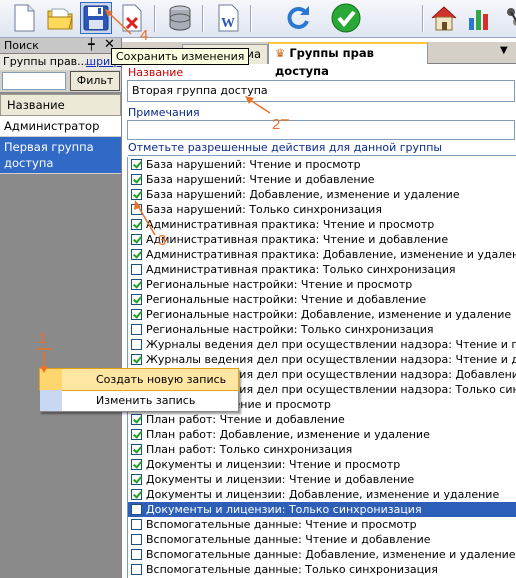 This screenshot has height=578, width=516. I want to click on check-circle-icon, so click(346, 18).